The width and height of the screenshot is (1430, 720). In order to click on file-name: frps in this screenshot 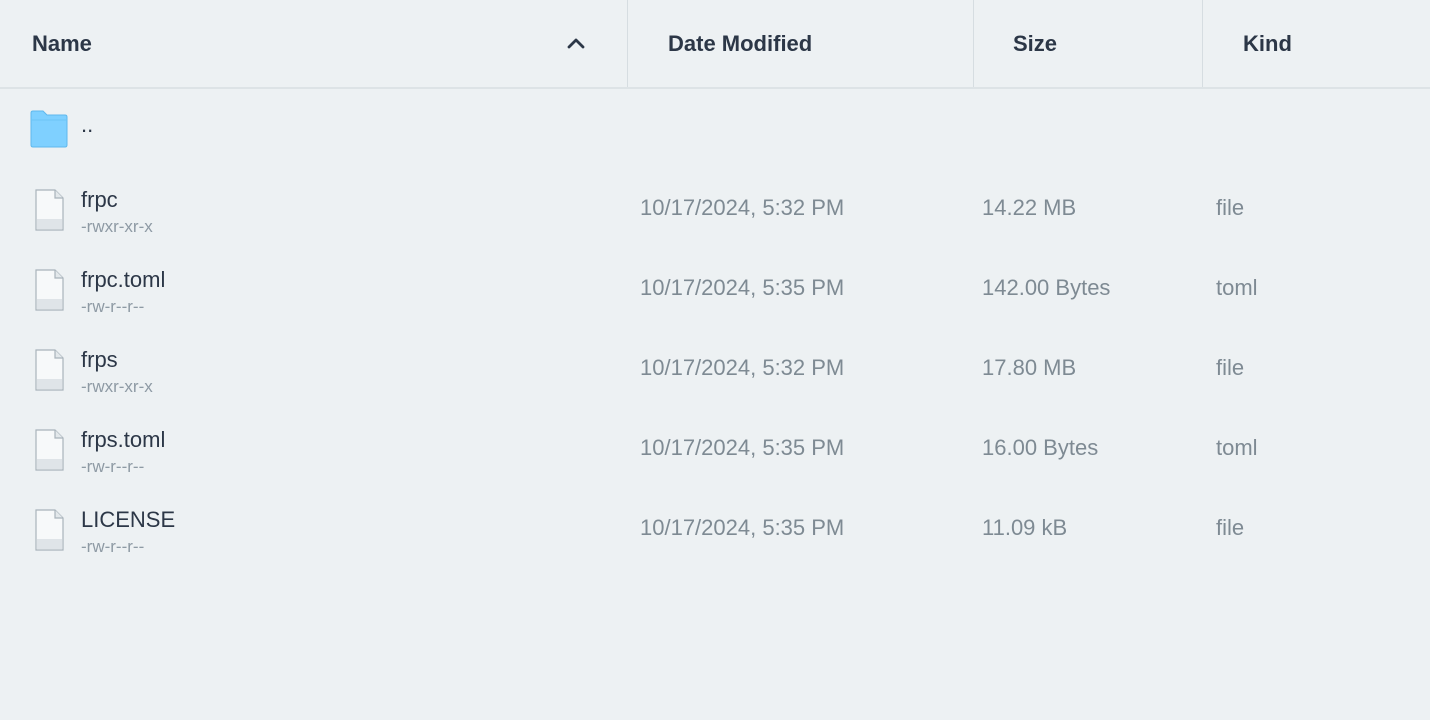, I will do `click(99, 359)`.